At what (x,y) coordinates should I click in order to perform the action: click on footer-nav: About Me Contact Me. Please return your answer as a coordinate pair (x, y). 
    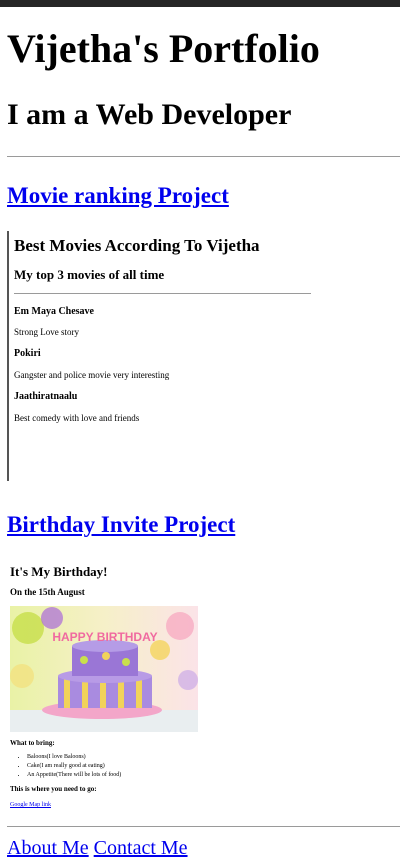
    Looking at the image, I should click on (97, 848).